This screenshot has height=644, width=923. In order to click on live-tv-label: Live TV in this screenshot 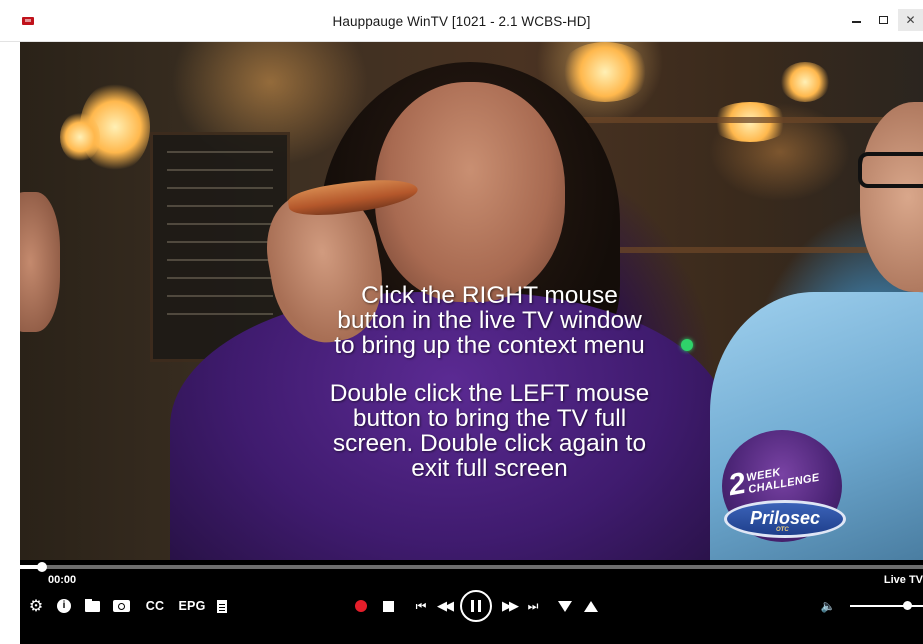, I will do `click(903, 580)`.